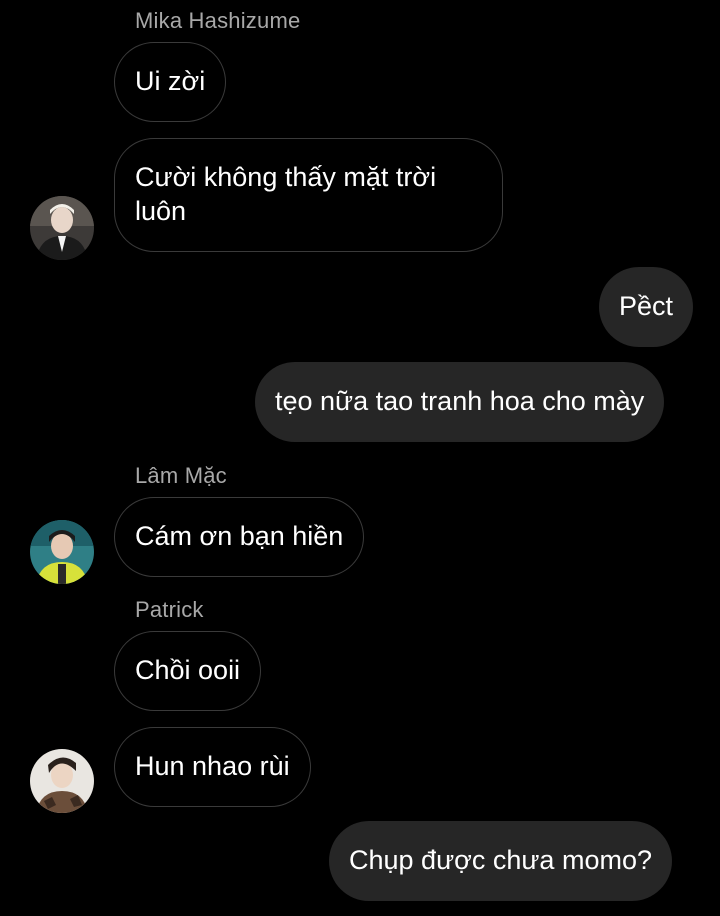 The image size is (720, 916). Describe the element at coordinates (169, 609) in the screenshot. I see `sender-name: Patrick` at that location.